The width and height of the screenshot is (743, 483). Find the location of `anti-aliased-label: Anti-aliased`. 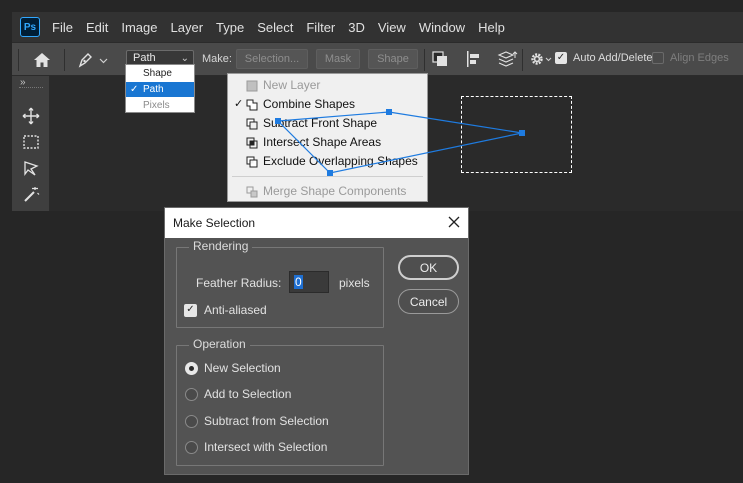

anti-aliased-label: Anti-aliased is located at coordinates (235, 310).